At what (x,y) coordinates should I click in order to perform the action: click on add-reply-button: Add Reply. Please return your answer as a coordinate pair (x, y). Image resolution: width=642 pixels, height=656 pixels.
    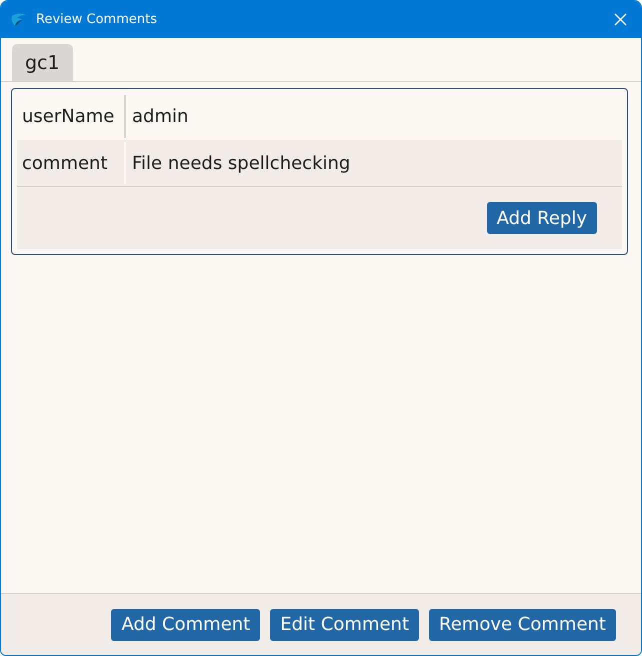
    Looking at the image, I should click on (541, 218).